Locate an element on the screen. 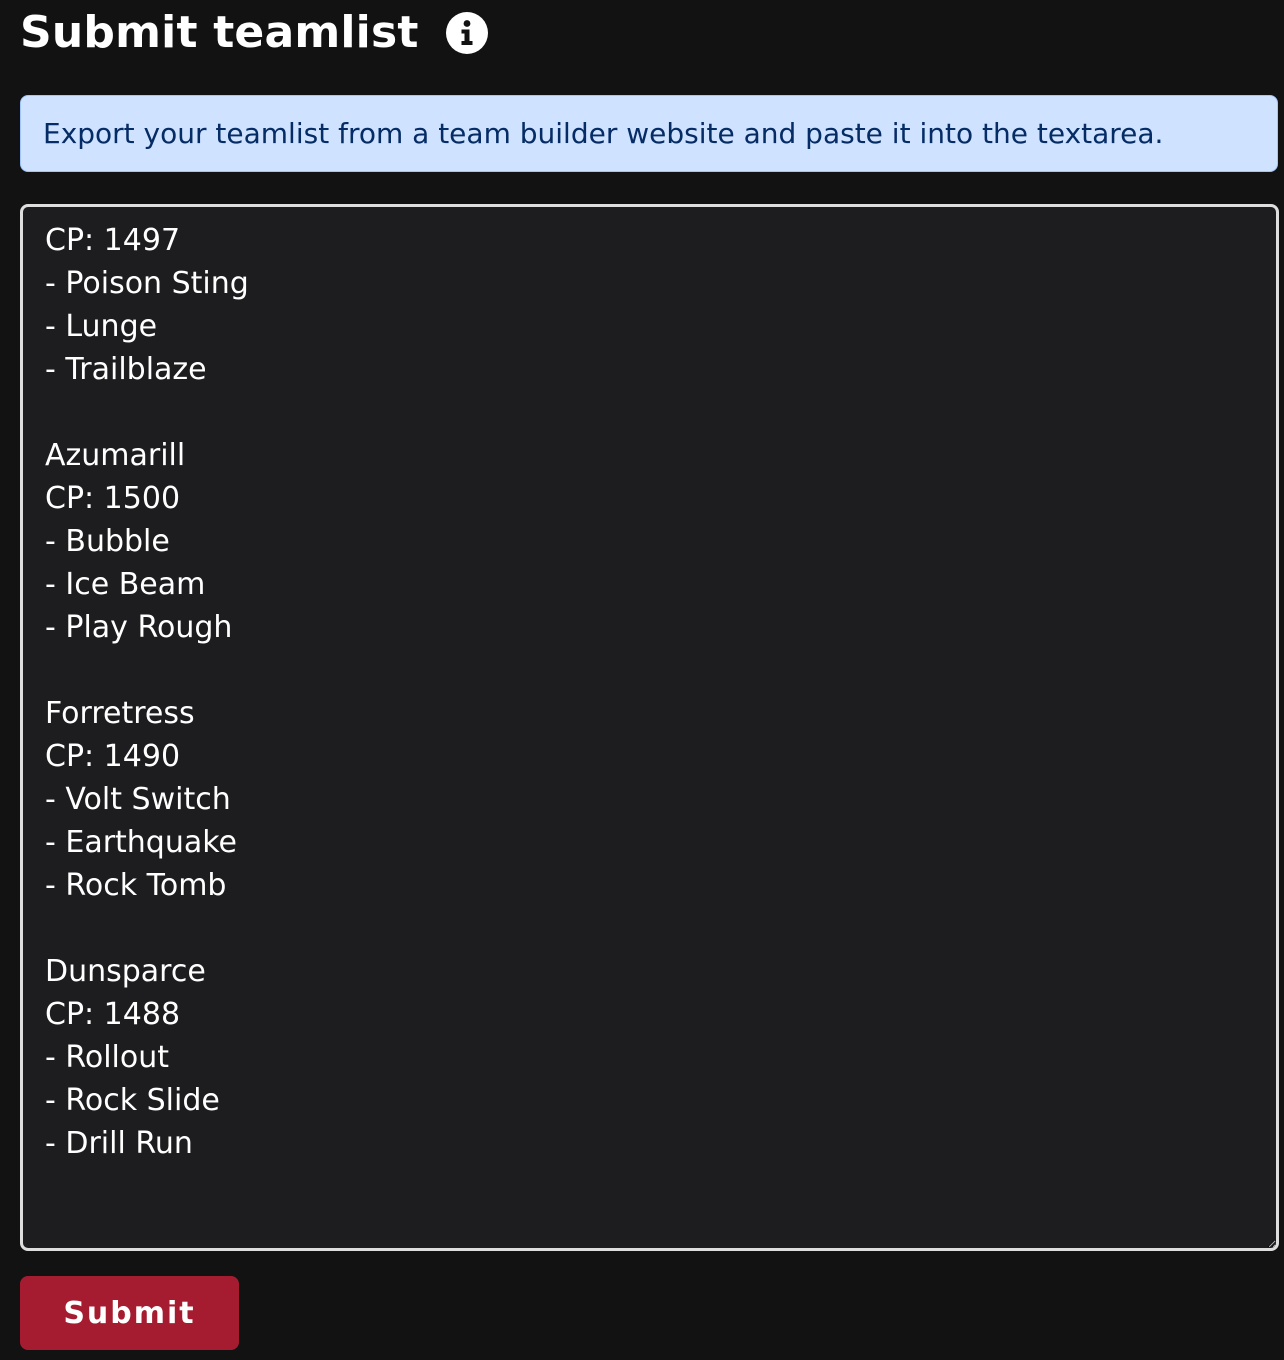 The width and height of the screenshot is (1284, 1360). info-icon is located at coordinates (467, 33).